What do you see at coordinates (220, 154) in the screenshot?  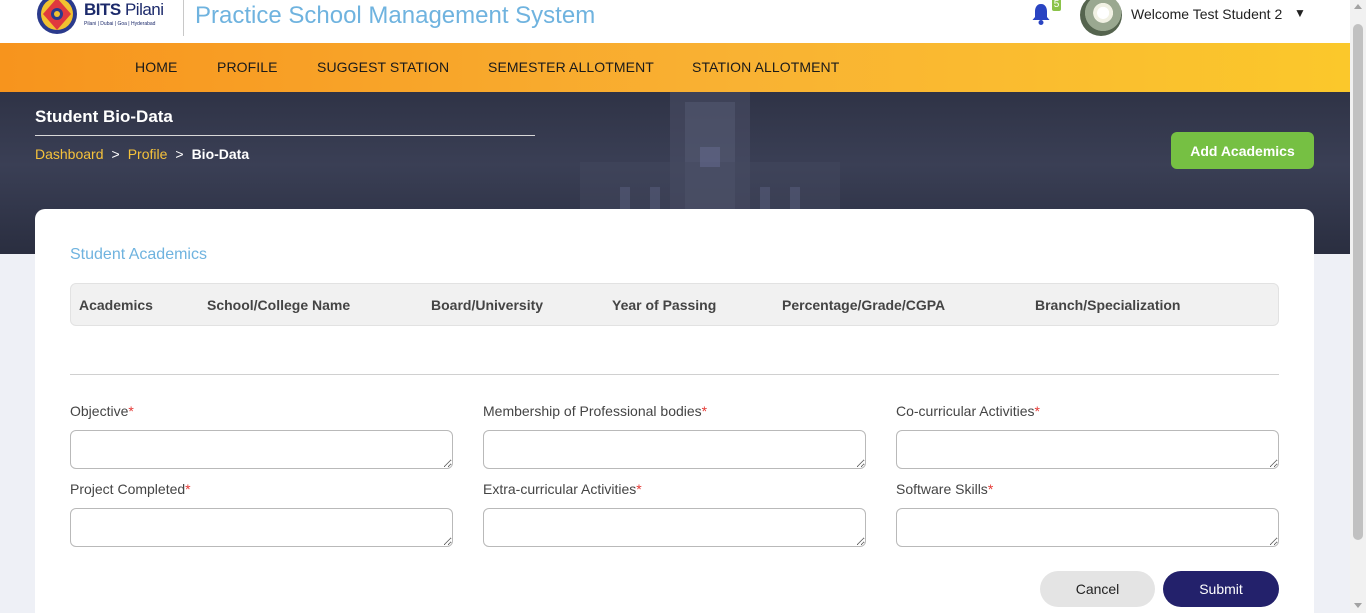 I see `breadcrumb-bio-data: Bio-Data` at bounding box center [220, 154].